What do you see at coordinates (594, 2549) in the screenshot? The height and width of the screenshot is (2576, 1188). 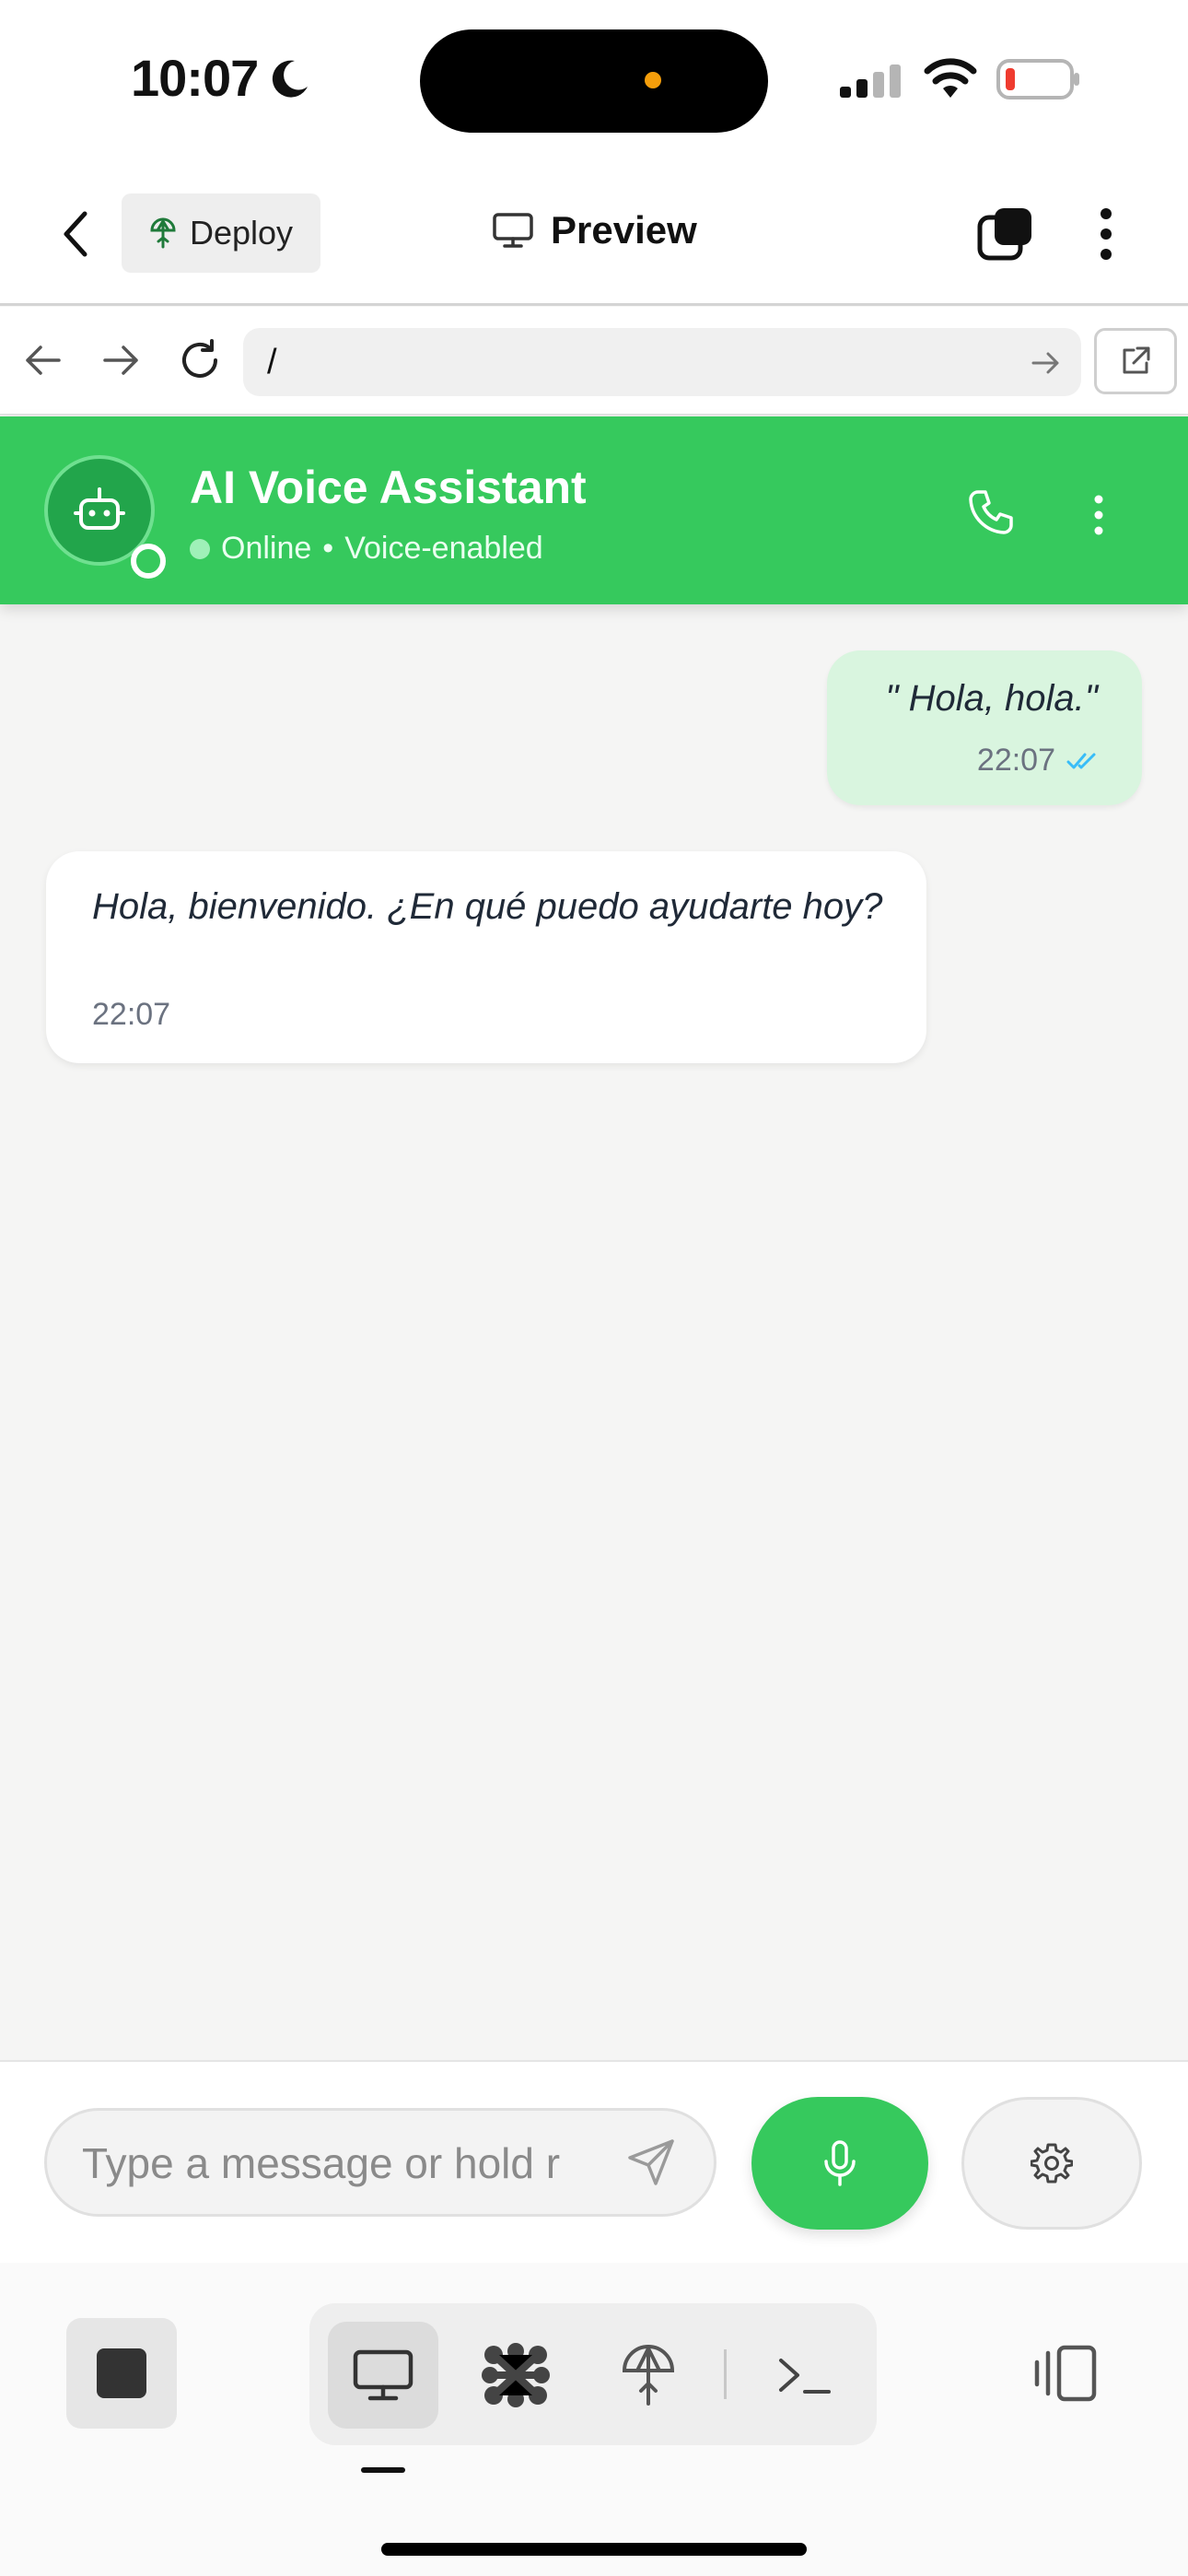 I see `home-indicator` at bounding box center [594, 2549].